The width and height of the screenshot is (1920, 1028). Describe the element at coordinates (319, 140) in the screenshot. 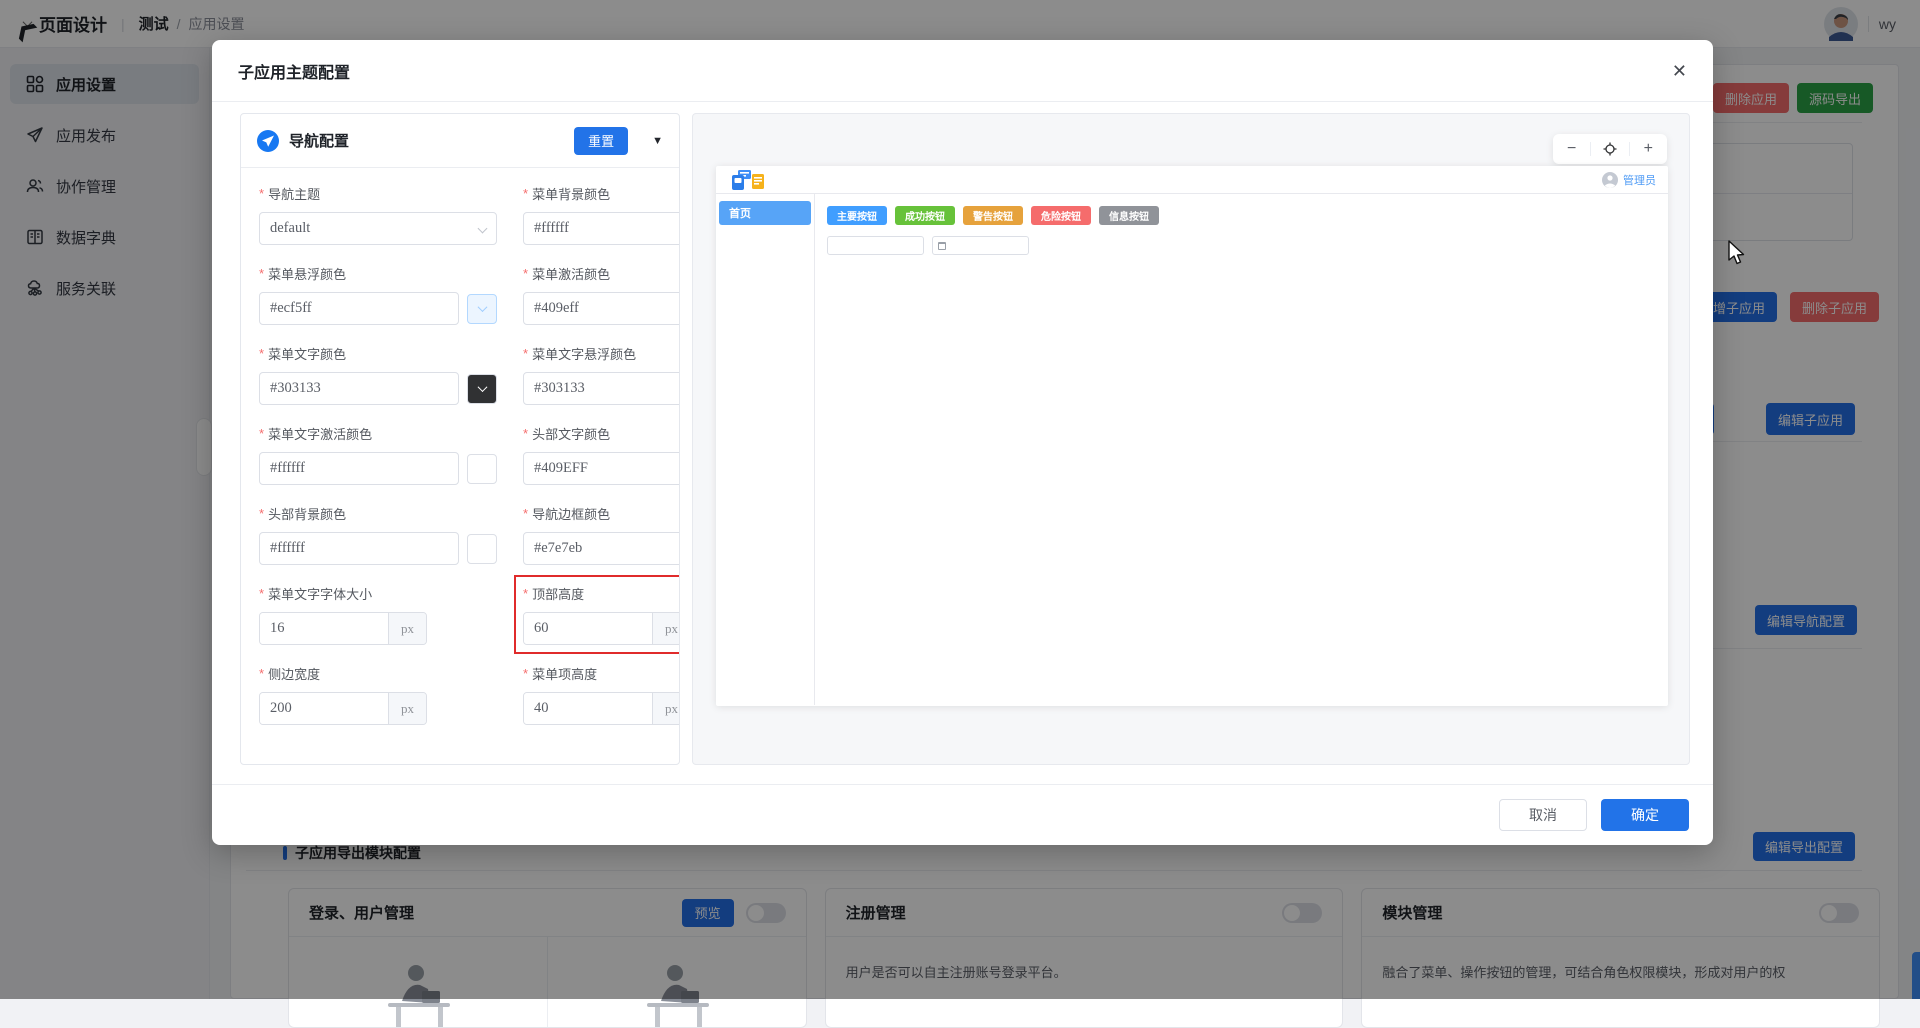

I see `nav-config-title: 导航配置` at that location.